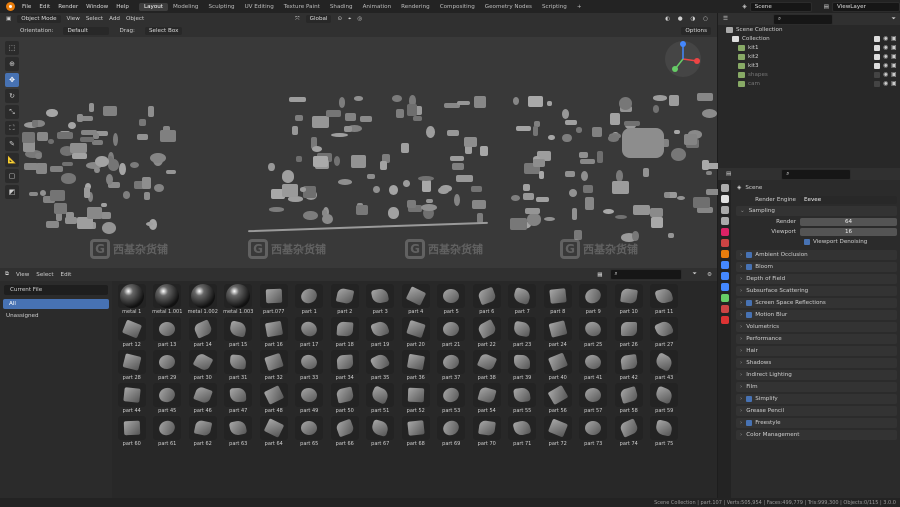  What do you see at coordinates (153, 6) in the screenshot?
I see `tab-layout: Layout` at bounding box center [153, 6].